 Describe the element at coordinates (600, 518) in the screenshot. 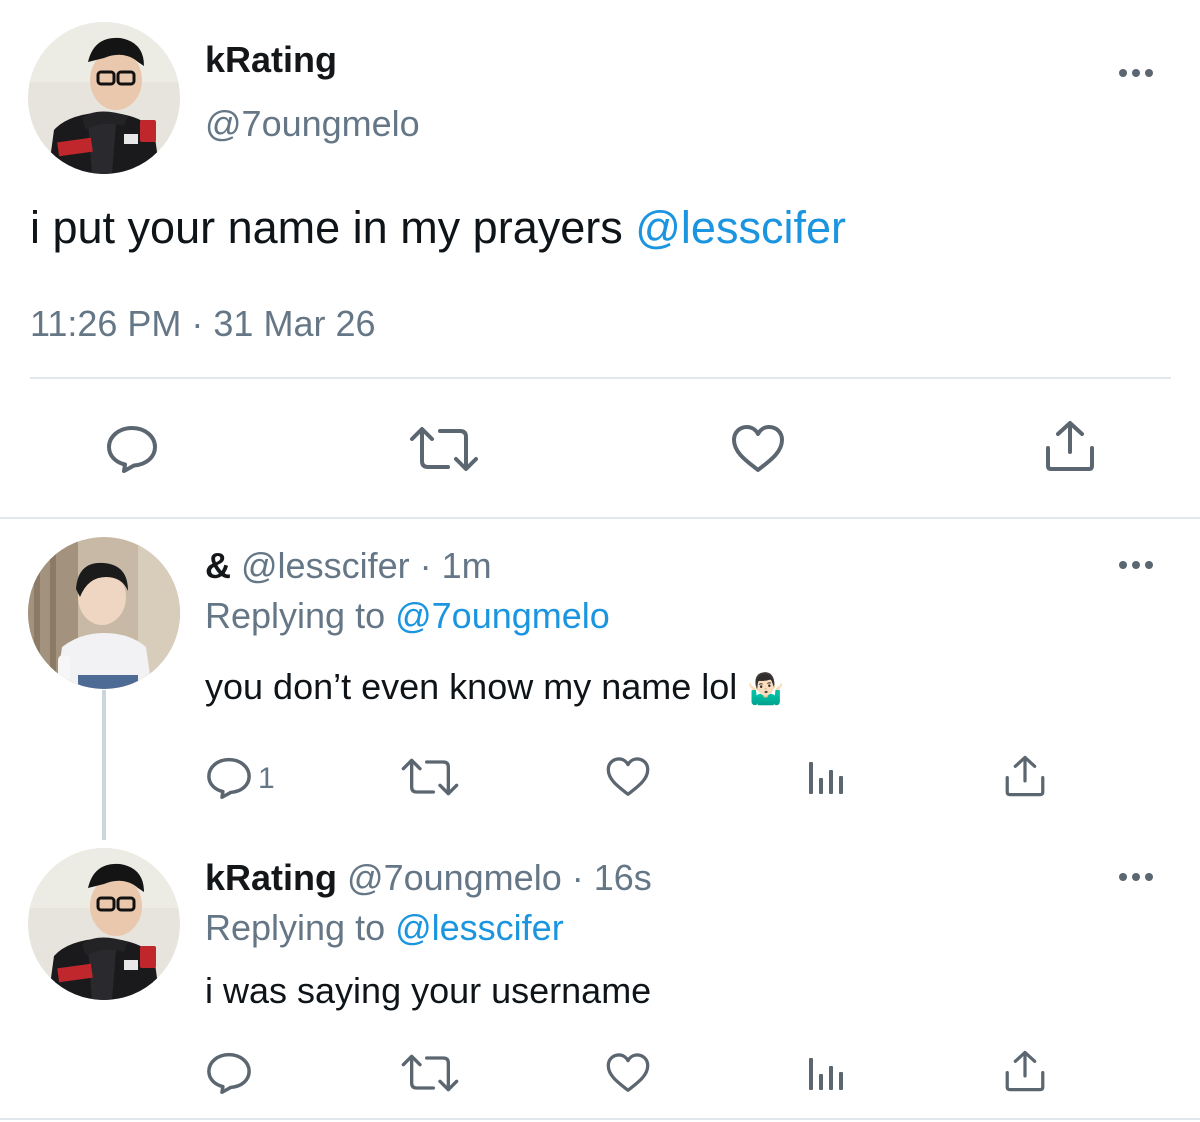

I see `section-divider` at that location.